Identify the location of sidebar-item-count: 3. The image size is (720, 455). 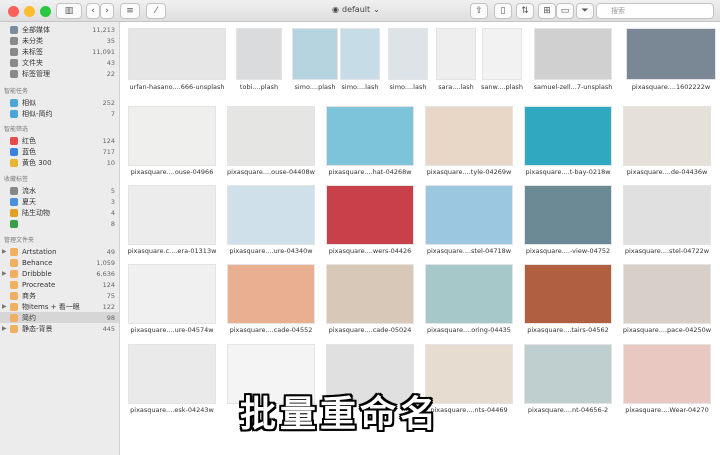
(112, 201).